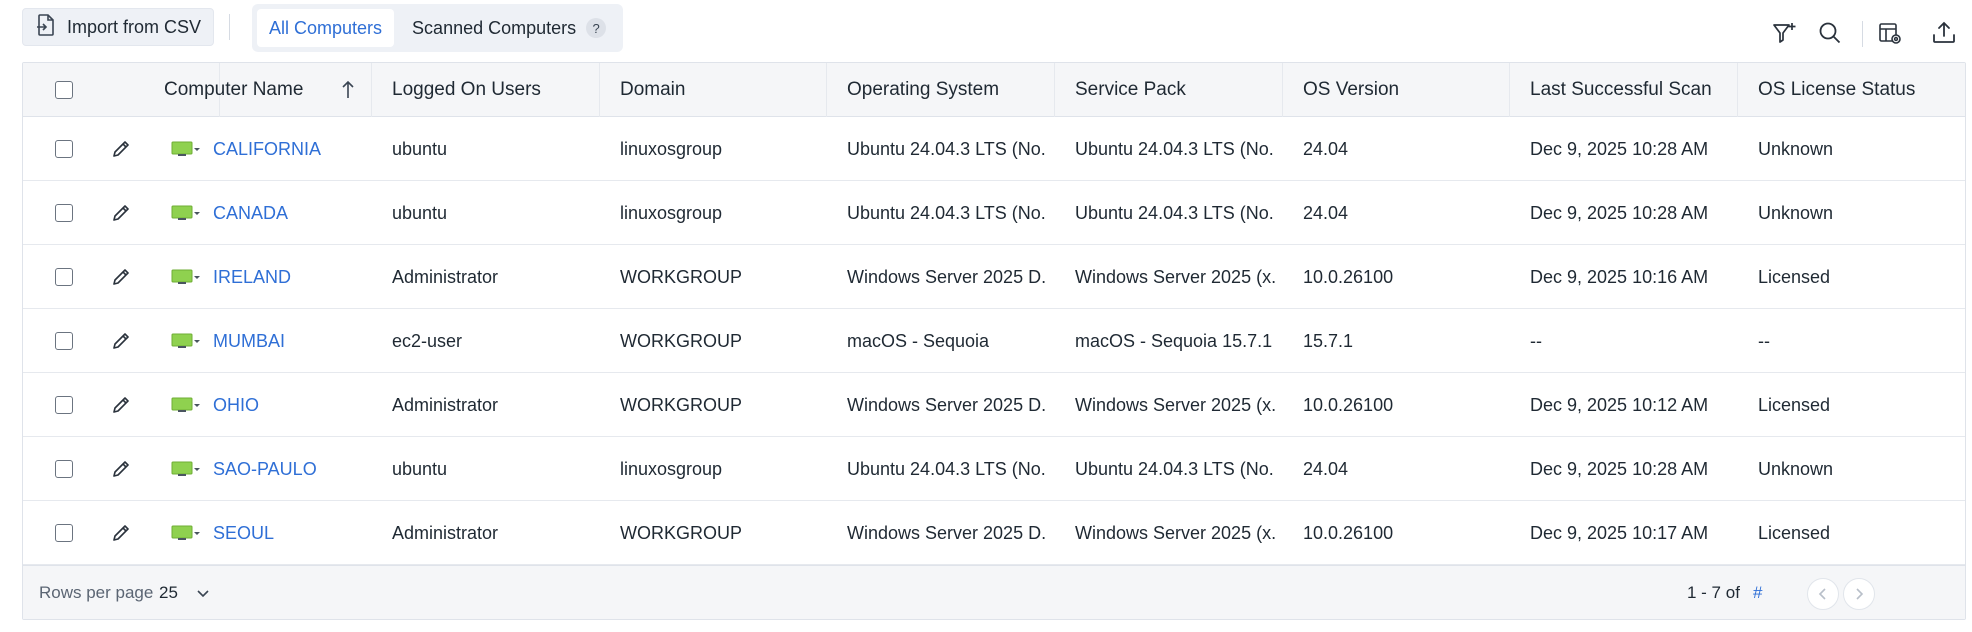 Image resolution: width=1972 pixels, height=632 pixels. Describe the element at coordinates (64, 90) in the screenshot. I see `select-all-checkbox` at that location.